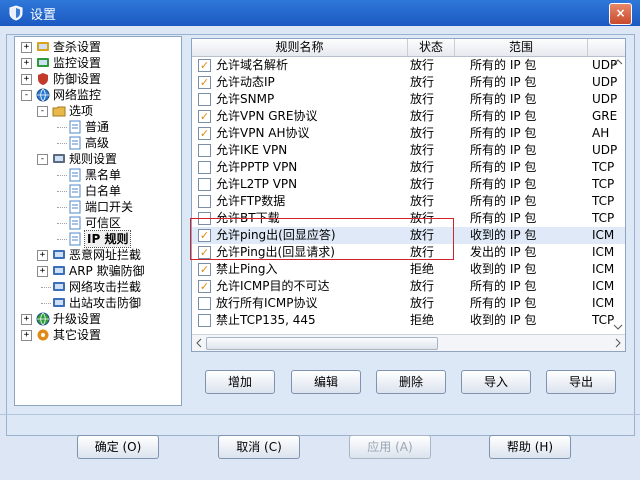  I want to click on cell-name: 允许SNMP, so click(245, 99).